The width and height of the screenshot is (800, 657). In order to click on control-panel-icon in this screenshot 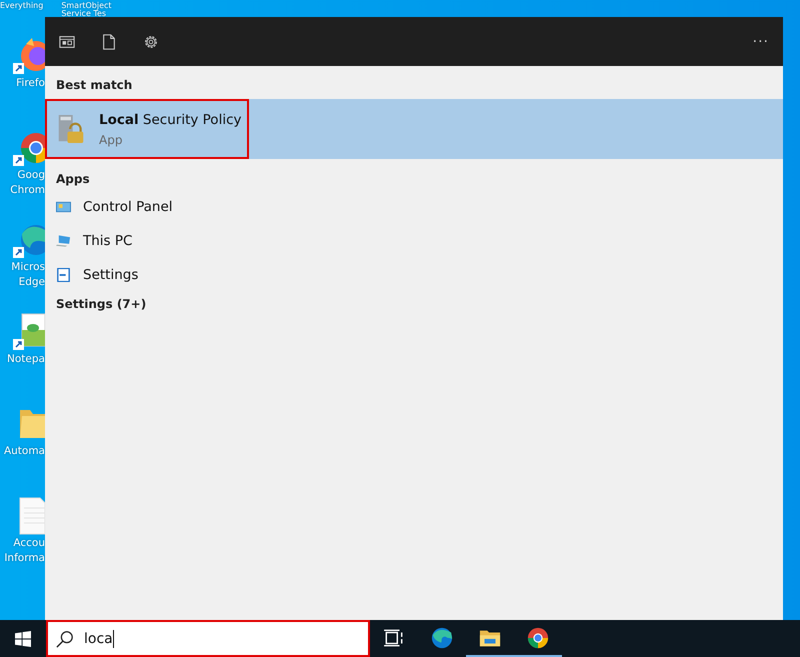, I will do `click(63, 207)`.